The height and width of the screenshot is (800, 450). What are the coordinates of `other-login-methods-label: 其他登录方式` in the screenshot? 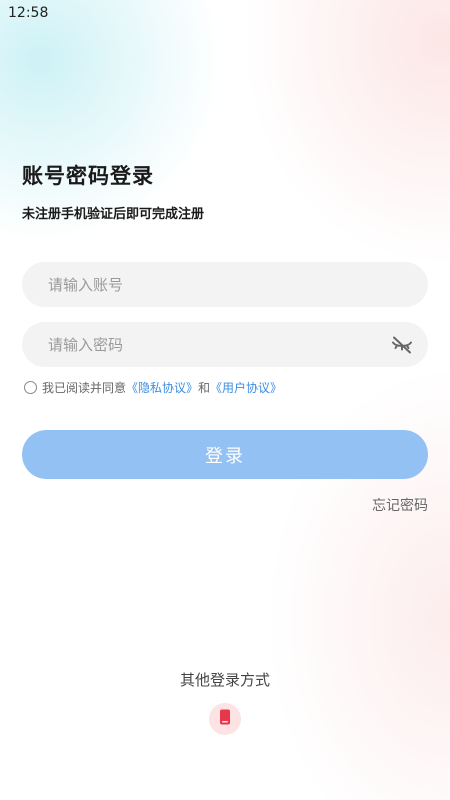 It's located at (224, 680).